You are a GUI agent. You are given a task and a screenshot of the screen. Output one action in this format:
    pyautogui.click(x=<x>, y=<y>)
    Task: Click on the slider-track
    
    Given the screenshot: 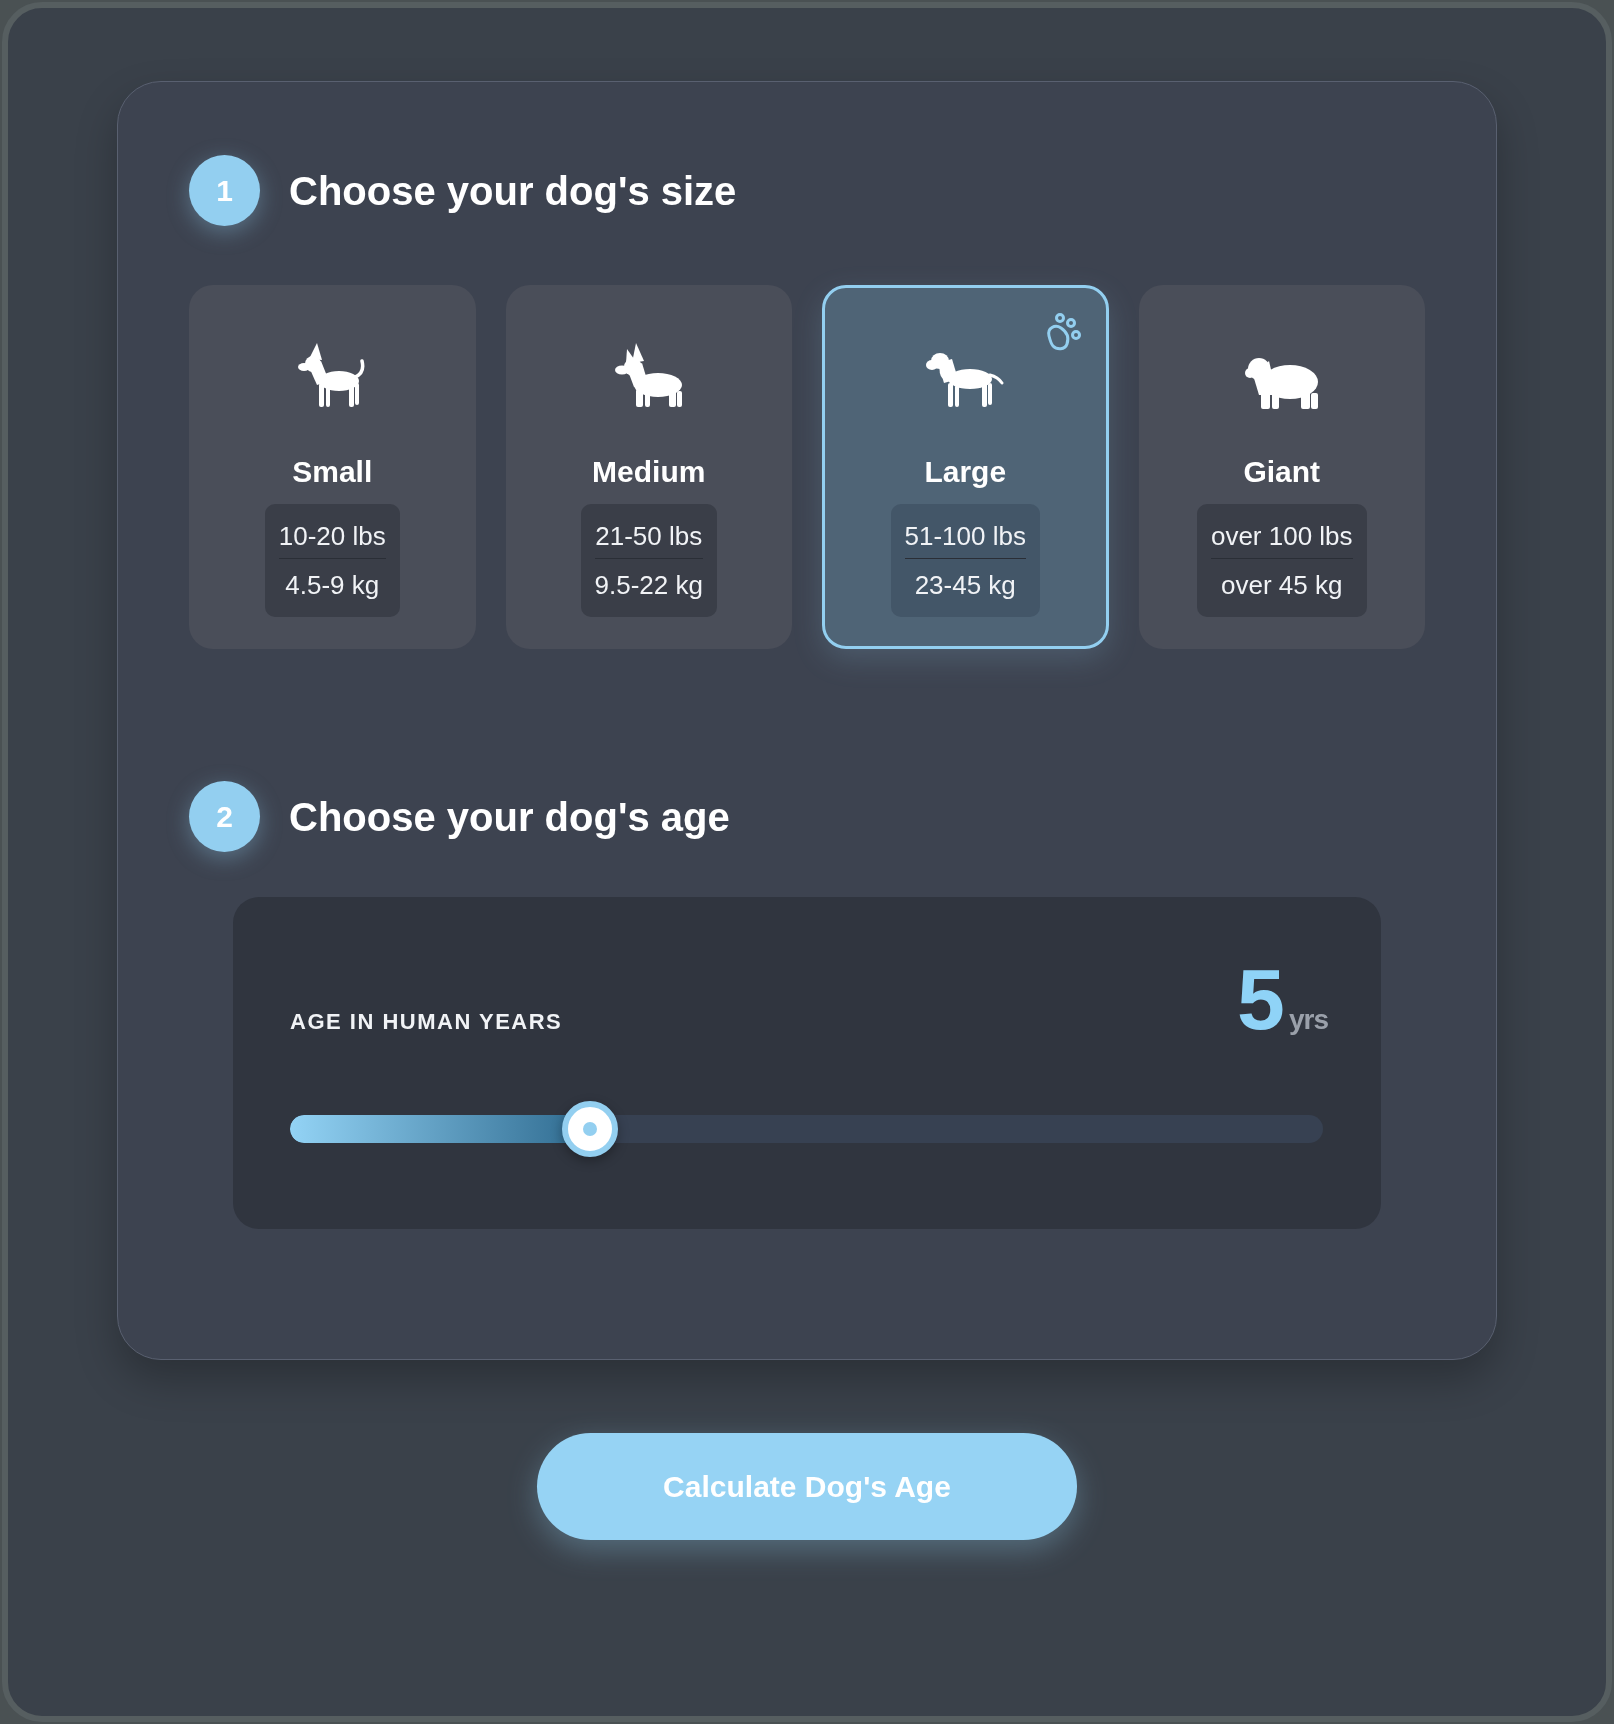 What is the action you would take?
    pyautogui.click(x=806, y=1129)
    